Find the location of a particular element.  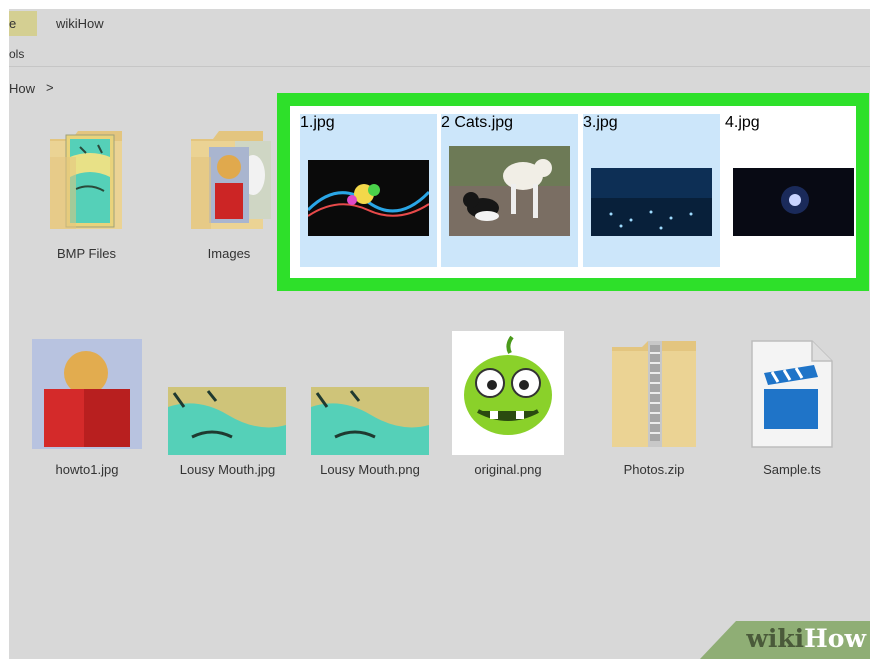

file-tile-4-jpg: 4.jpg is located at coordinates (793, 190).